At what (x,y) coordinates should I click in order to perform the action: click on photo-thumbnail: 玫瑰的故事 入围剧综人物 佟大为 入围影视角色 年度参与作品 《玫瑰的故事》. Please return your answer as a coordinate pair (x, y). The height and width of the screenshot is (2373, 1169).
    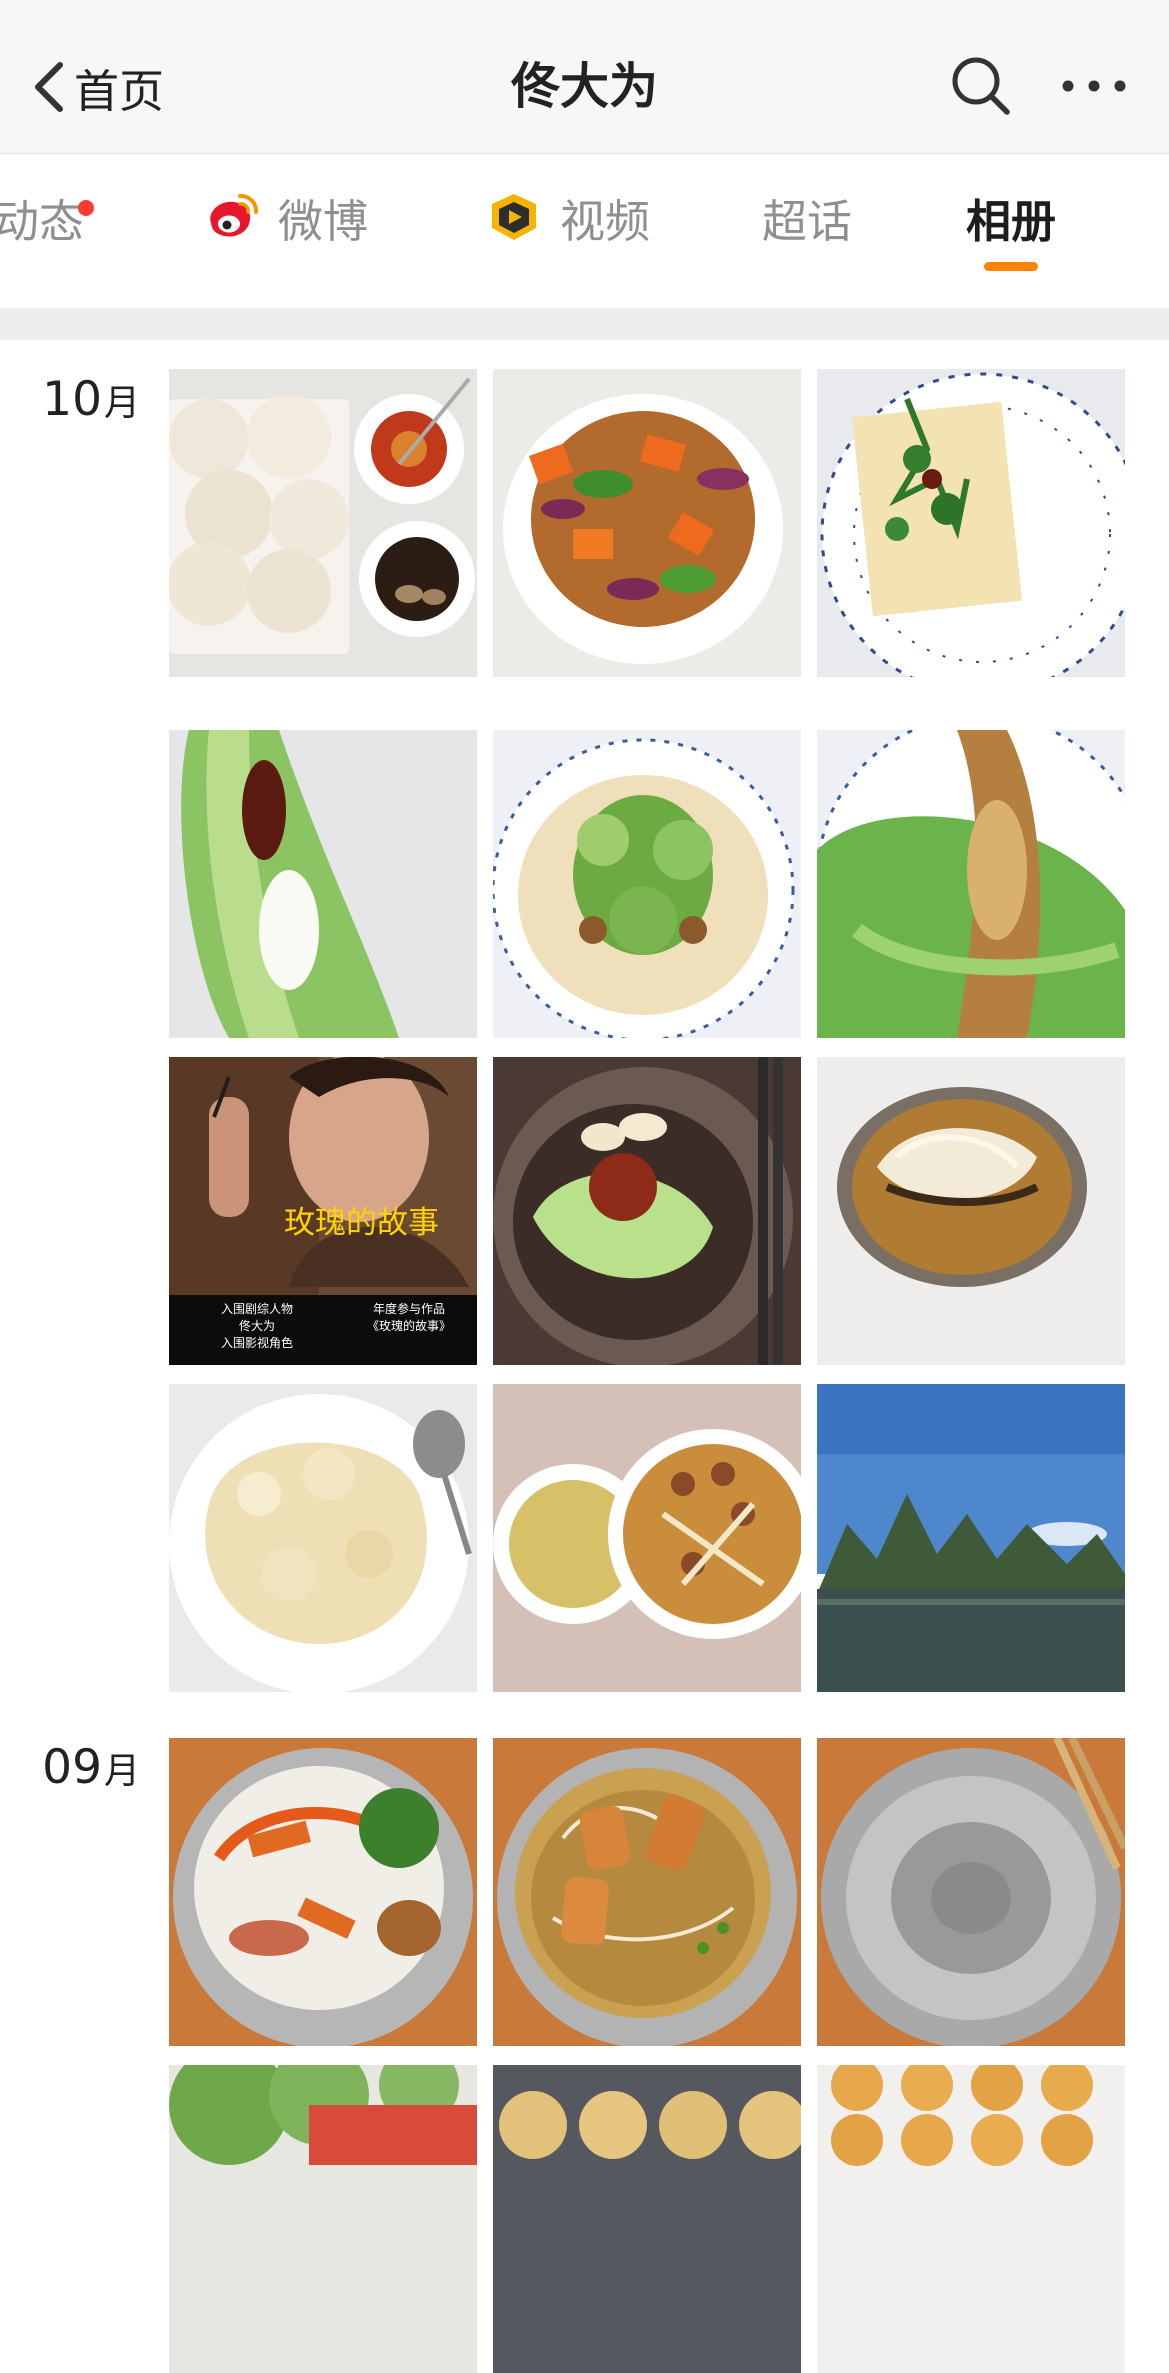
    Looking at the image, I should click on (323, 1211).